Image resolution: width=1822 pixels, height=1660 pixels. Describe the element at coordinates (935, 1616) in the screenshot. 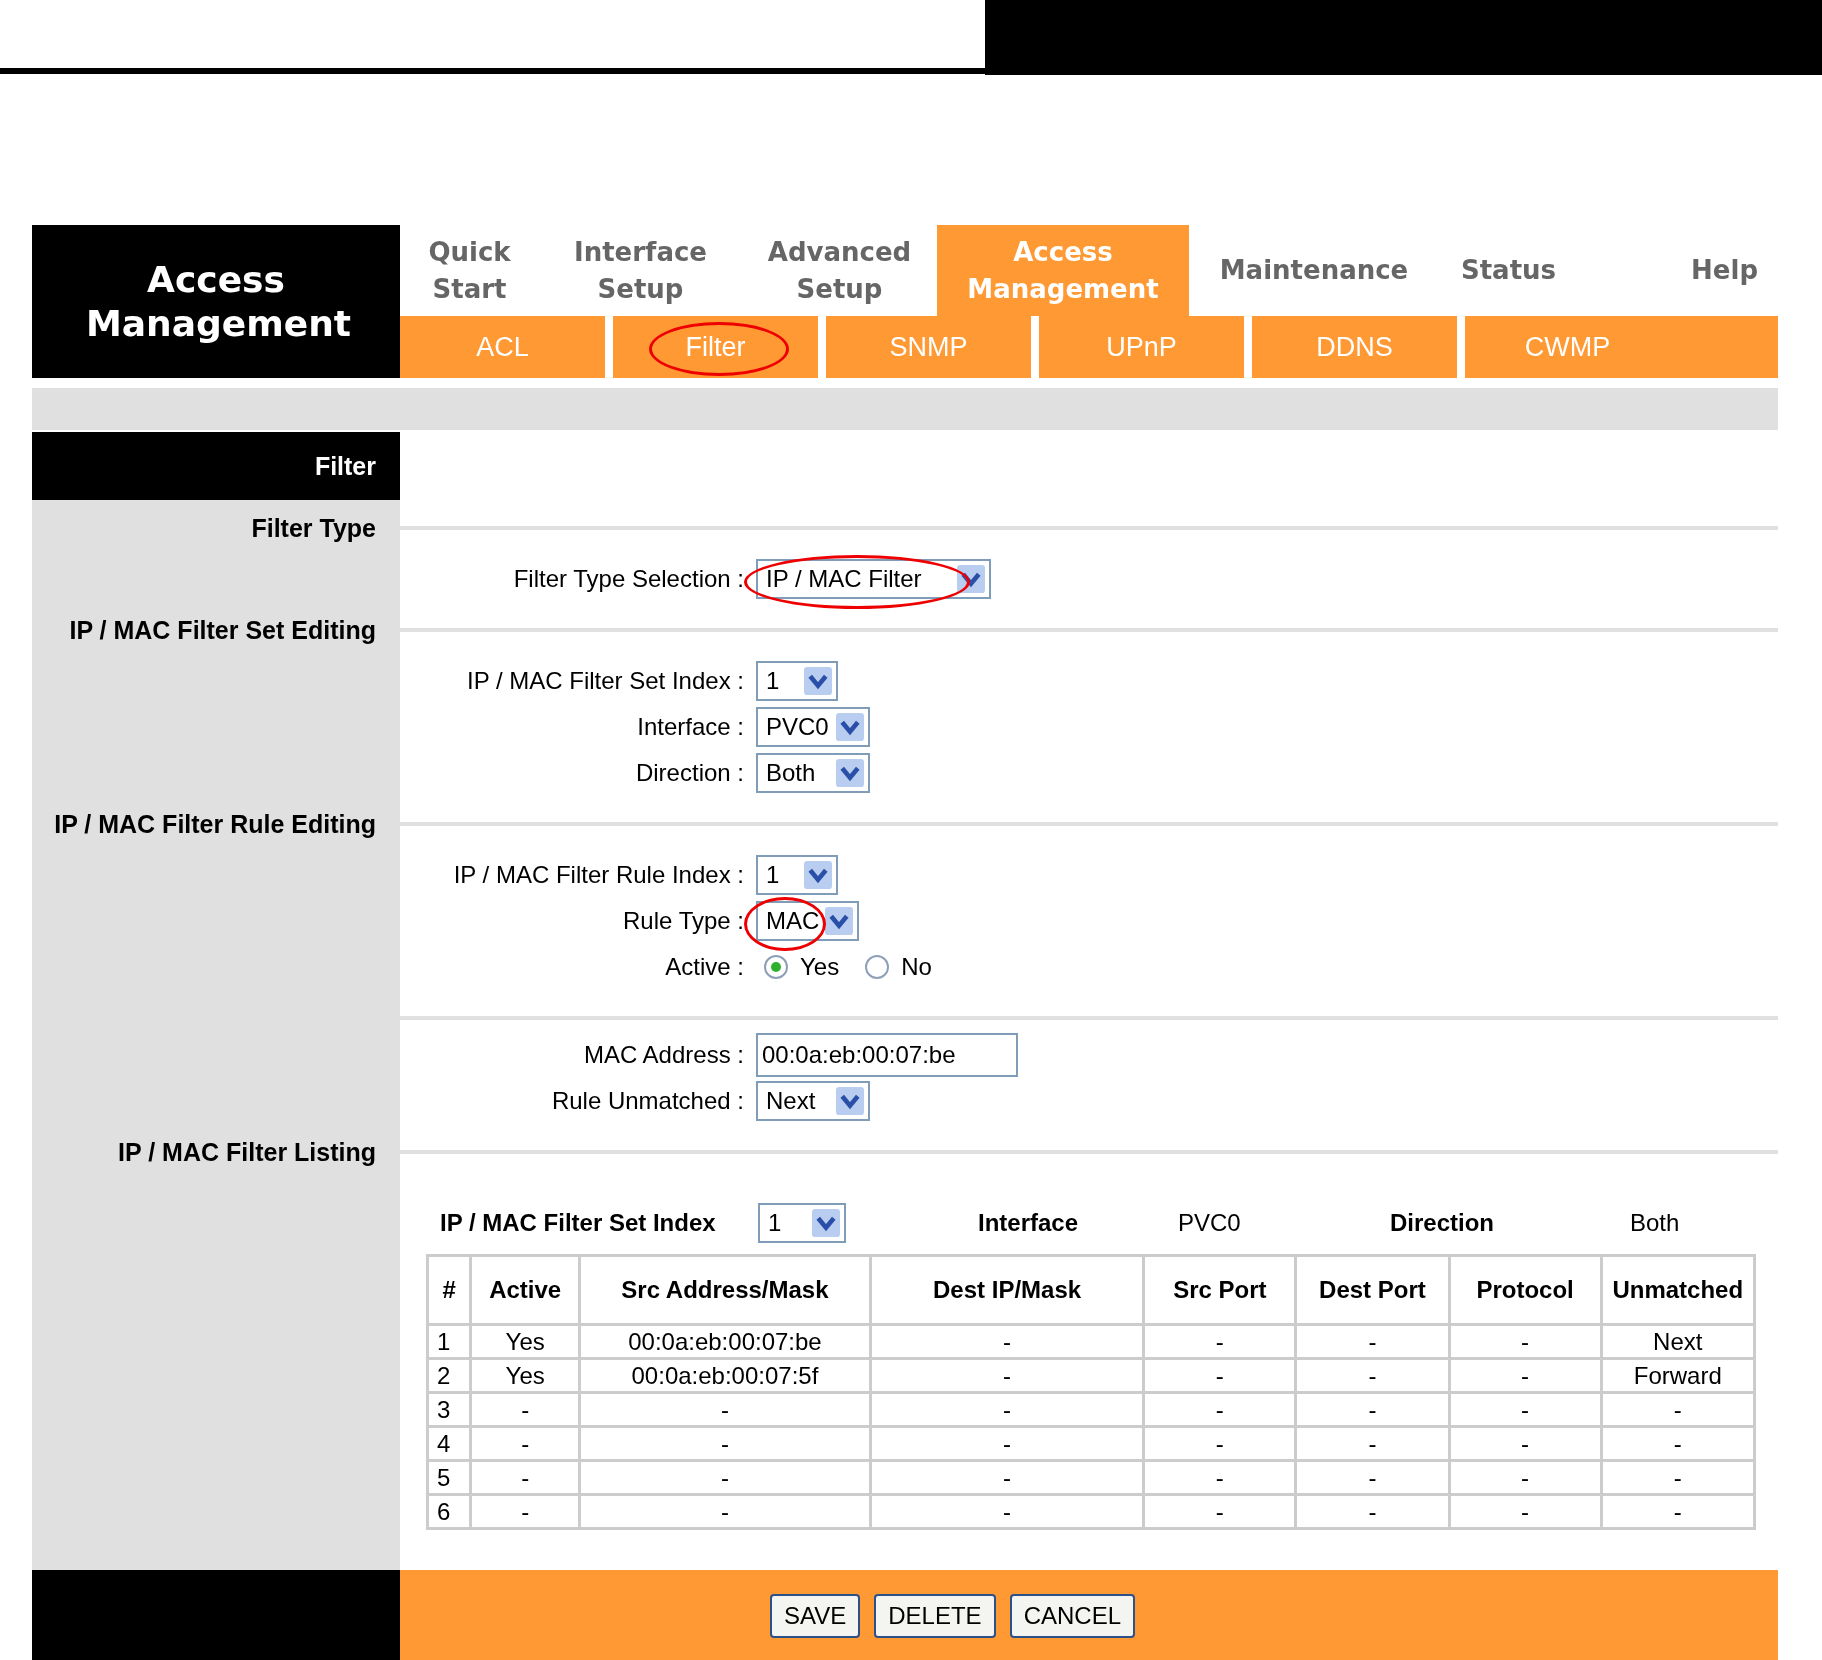

I see `action-button: DELETE` at that location.